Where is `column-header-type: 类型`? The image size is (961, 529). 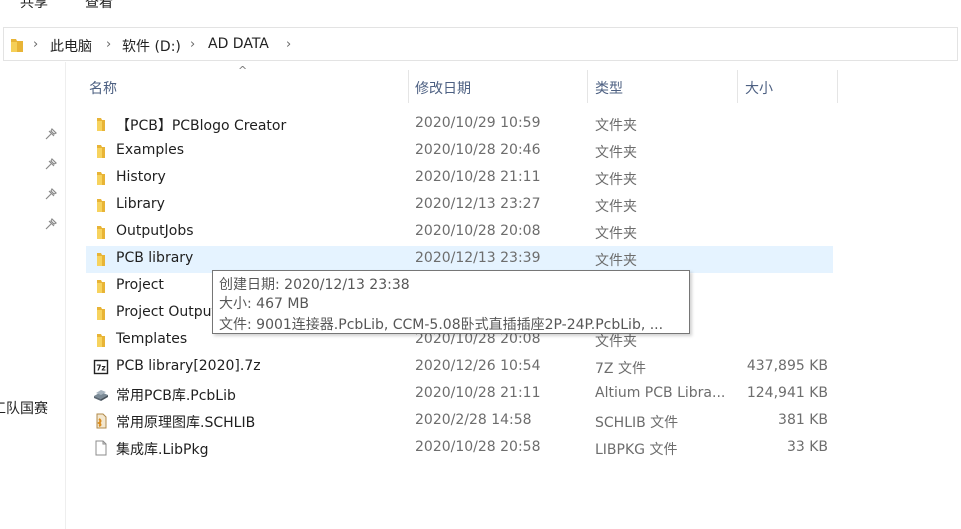 column-header-type: 类型 is located at coordinates (662, 86).